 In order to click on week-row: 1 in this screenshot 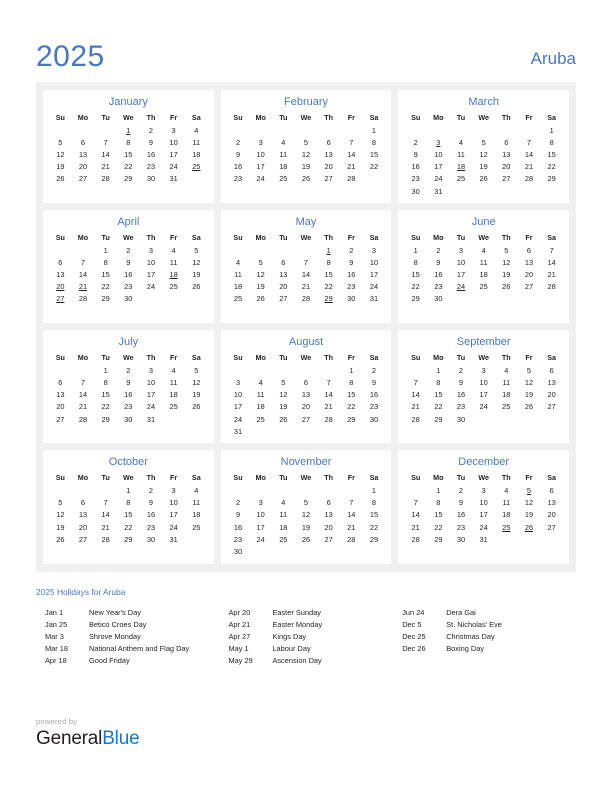, I will do `click(306, 130)`.